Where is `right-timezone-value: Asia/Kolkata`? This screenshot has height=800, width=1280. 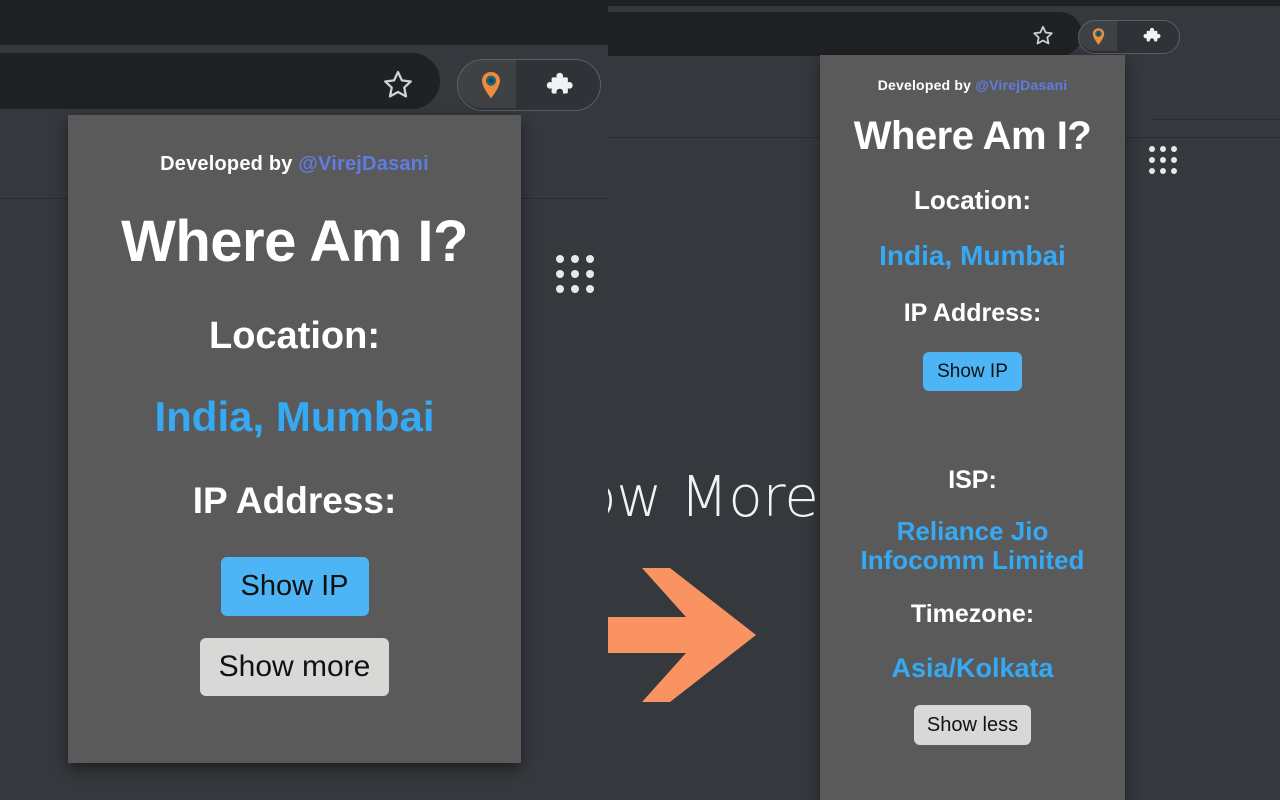
right-timezone-value: Asia/Kolkata is located at coordinates (972, 667).